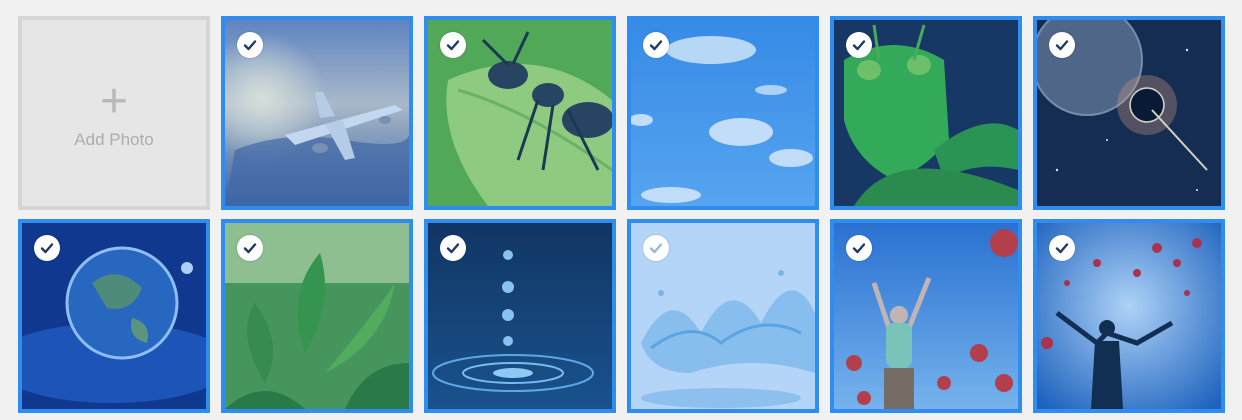  I want to click on photo-tile-eclipse-planets, so click(1129, 113).